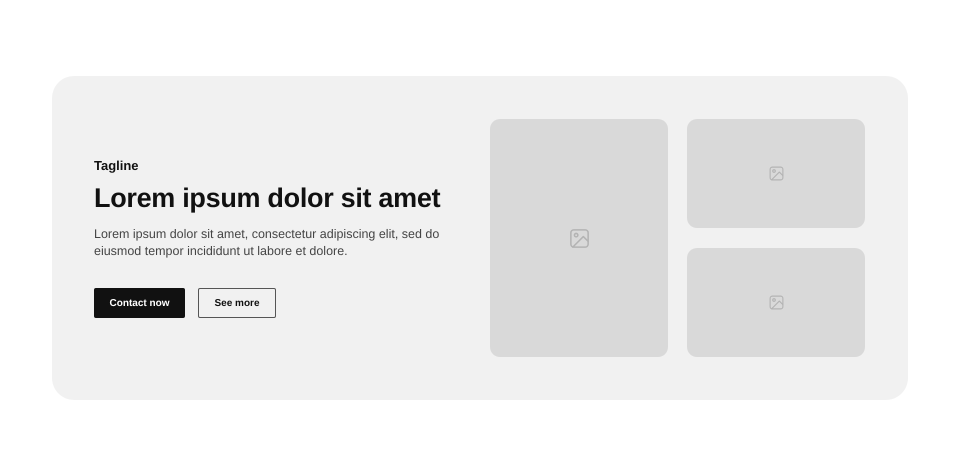  I want to click on hero-heading: Lorem ipsum dolor sit amet, so click(268, 198).